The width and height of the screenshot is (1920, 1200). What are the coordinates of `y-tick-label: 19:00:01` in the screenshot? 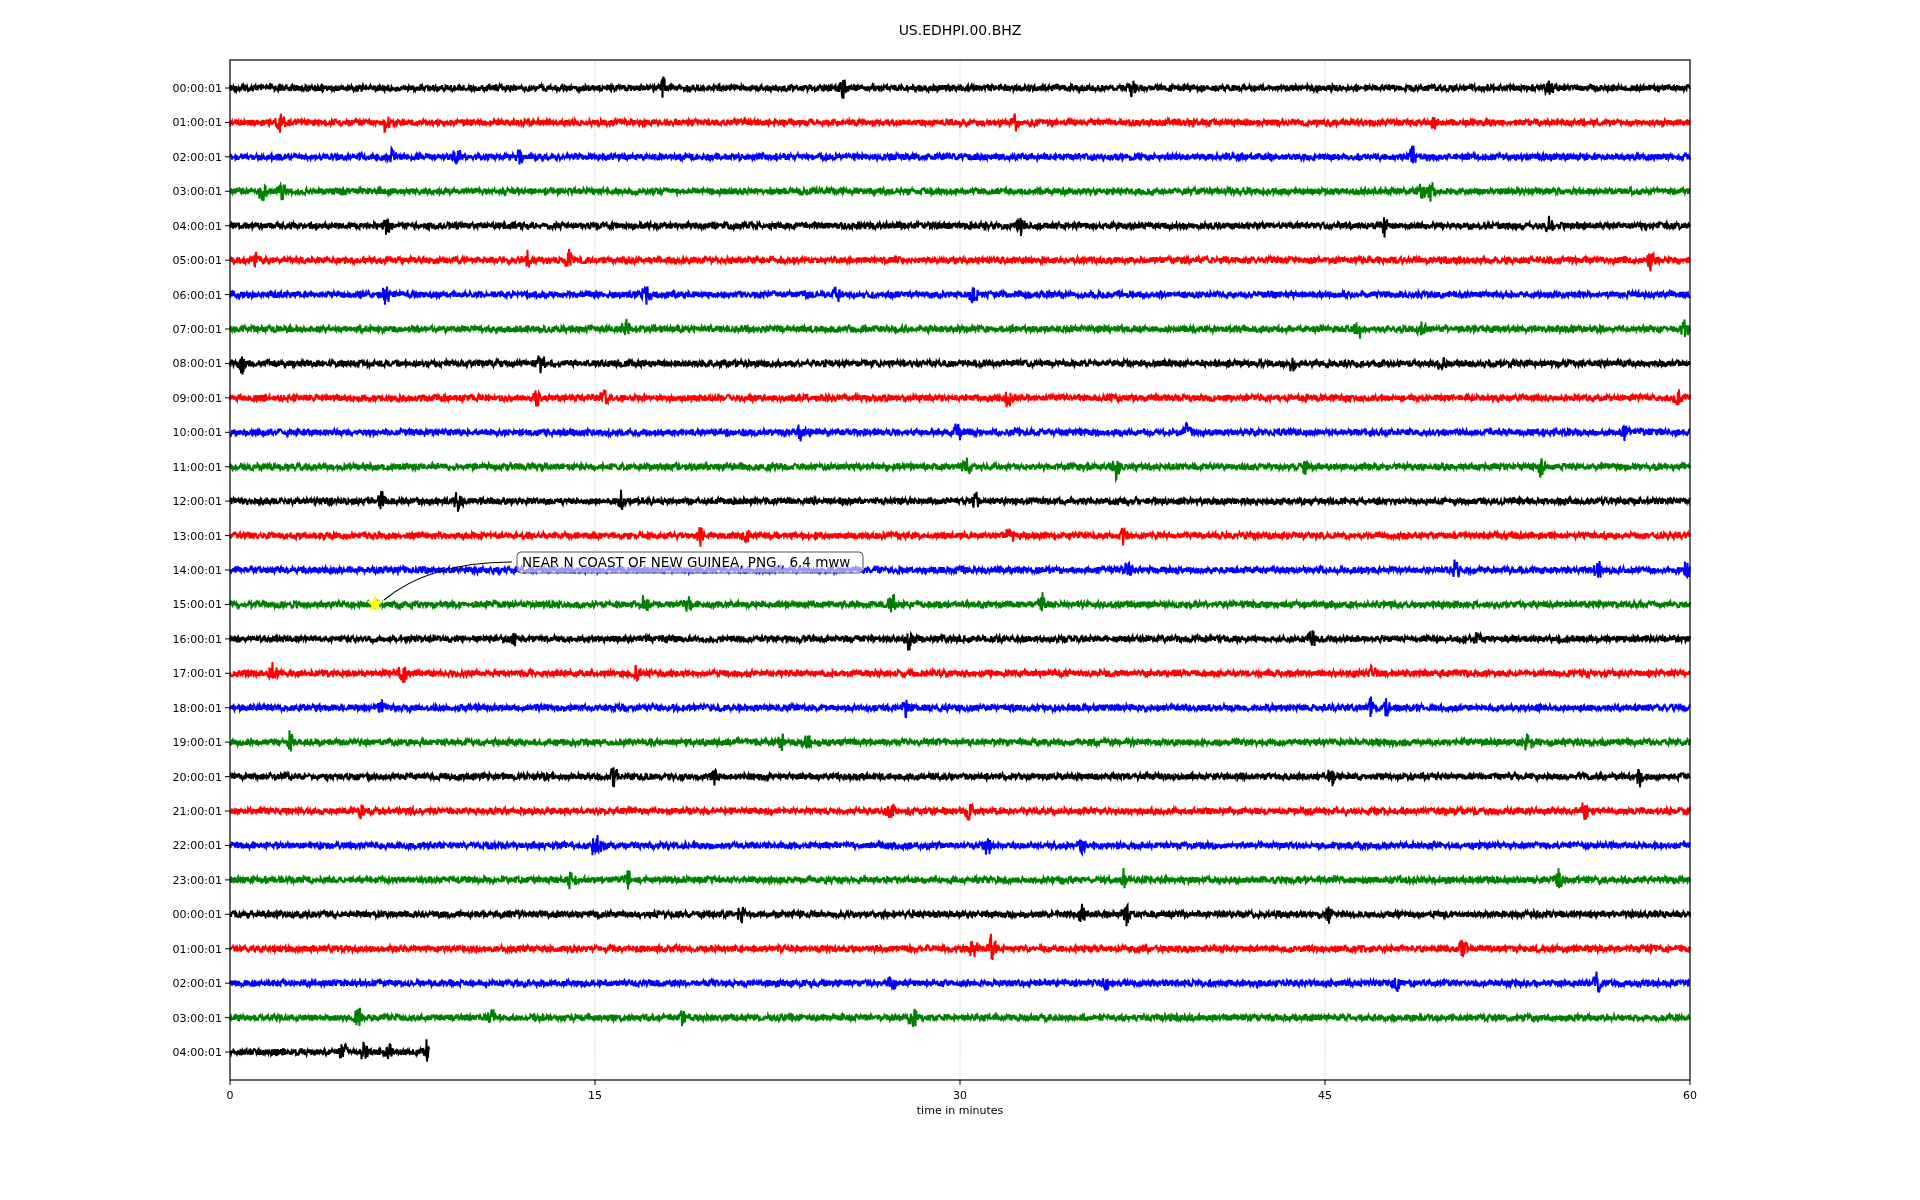 It's located at (197, 743).